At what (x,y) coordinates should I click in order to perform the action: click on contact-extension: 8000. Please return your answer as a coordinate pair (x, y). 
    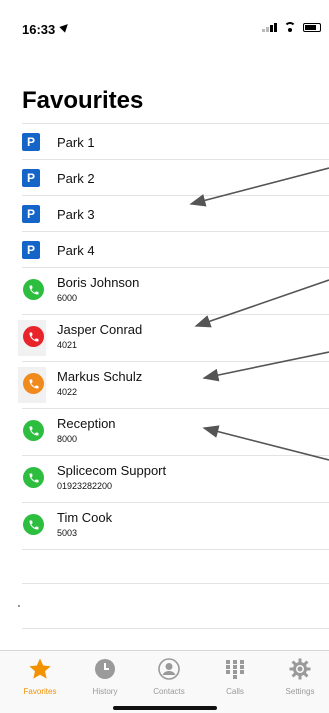
    Looking at the image, I should click on (67, 439).